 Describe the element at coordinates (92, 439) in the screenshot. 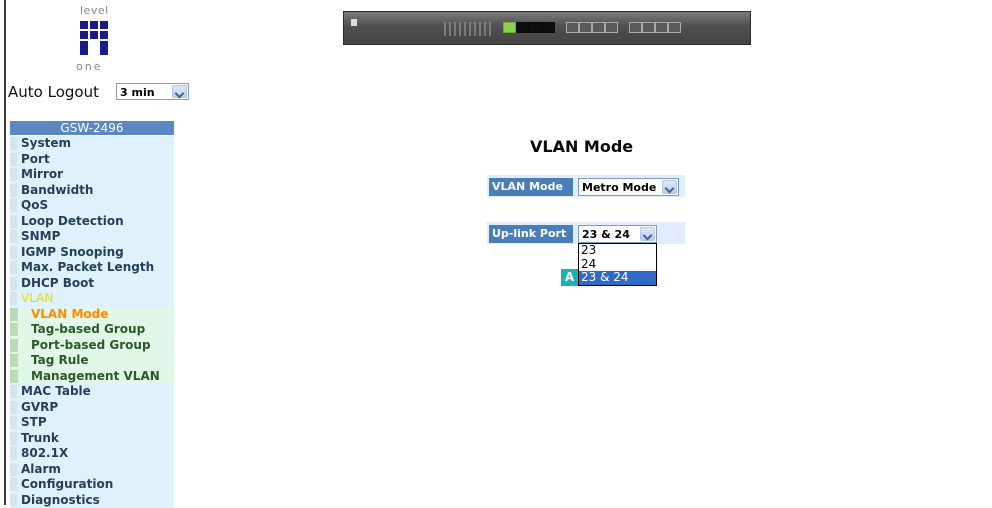

I see `menu-item-trunk: Trunk` at that location.